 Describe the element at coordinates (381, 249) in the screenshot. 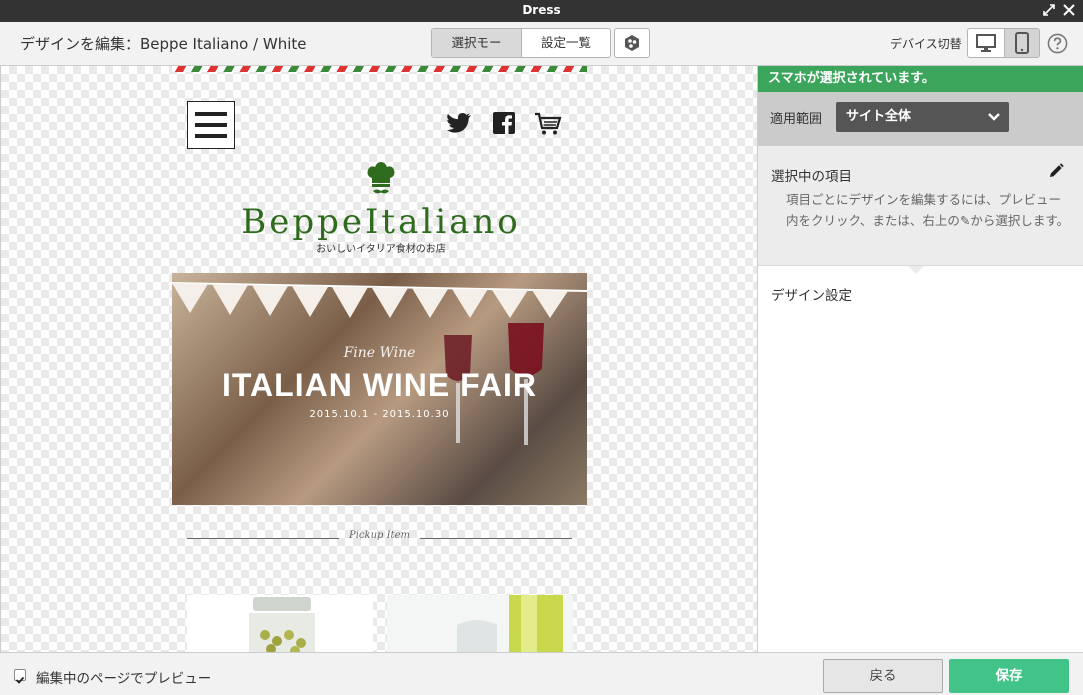

I see `brand-tagline: おいしいイタリア食材のお店` at that location.